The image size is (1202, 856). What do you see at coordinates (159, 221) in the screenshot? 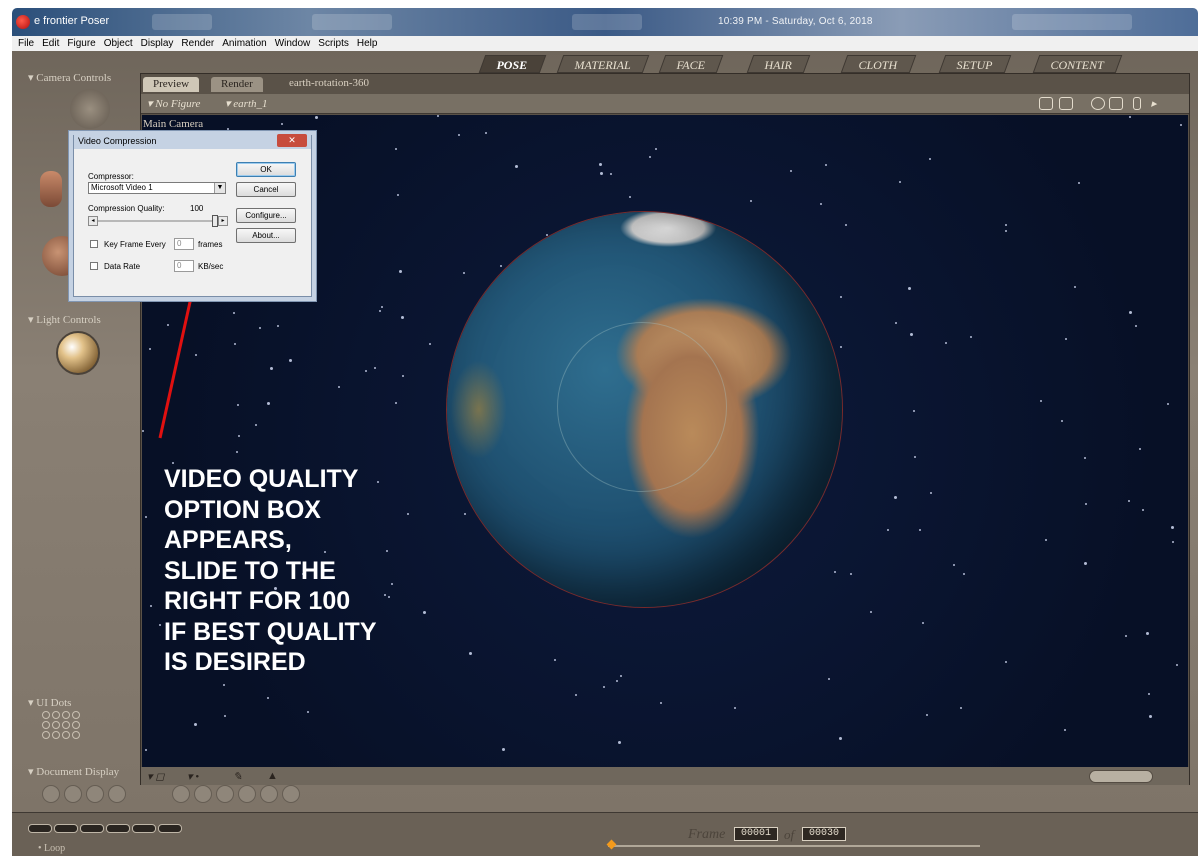
I see `quality-slider: ◂ ▸` at bounding box center [159, 221].